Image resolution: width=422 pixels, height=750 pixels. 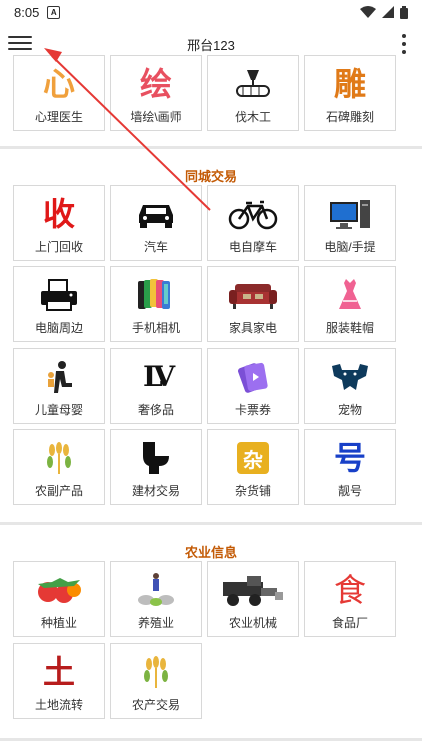 I want to click on logging-icon, so click(x=253, y=84).